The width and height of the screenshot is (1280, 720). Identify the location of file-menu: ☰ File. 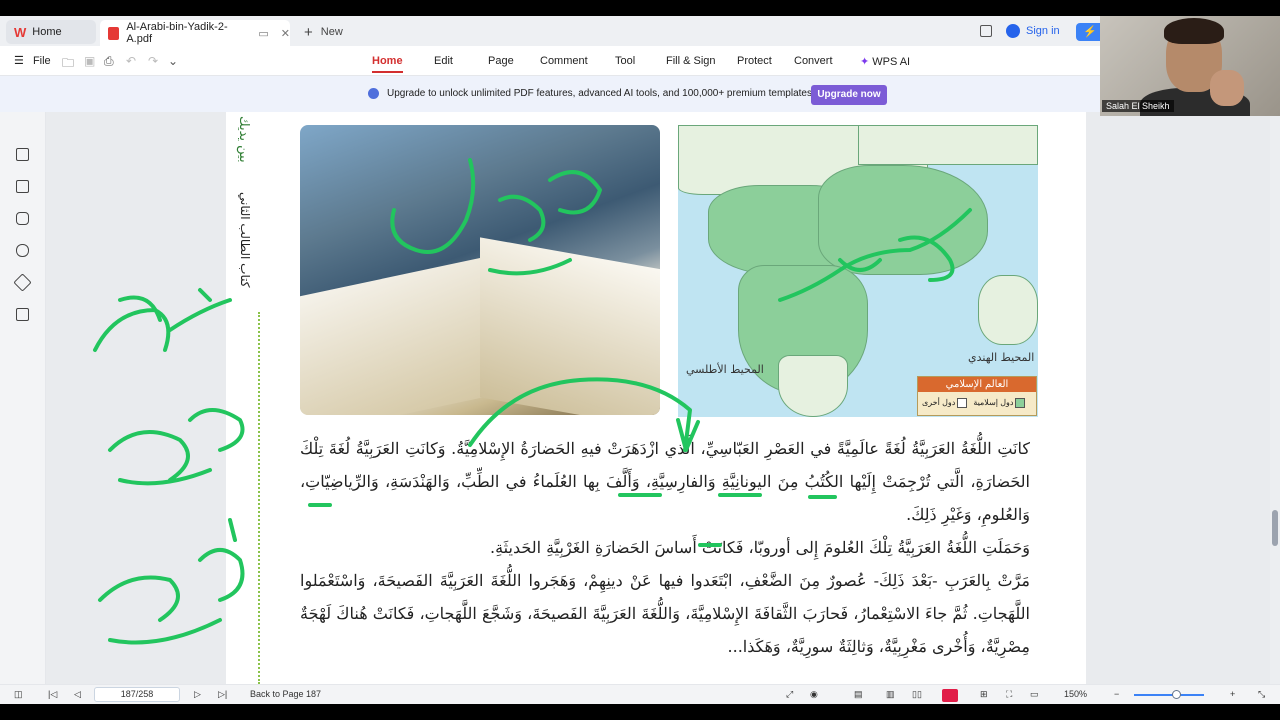
(32, 60).